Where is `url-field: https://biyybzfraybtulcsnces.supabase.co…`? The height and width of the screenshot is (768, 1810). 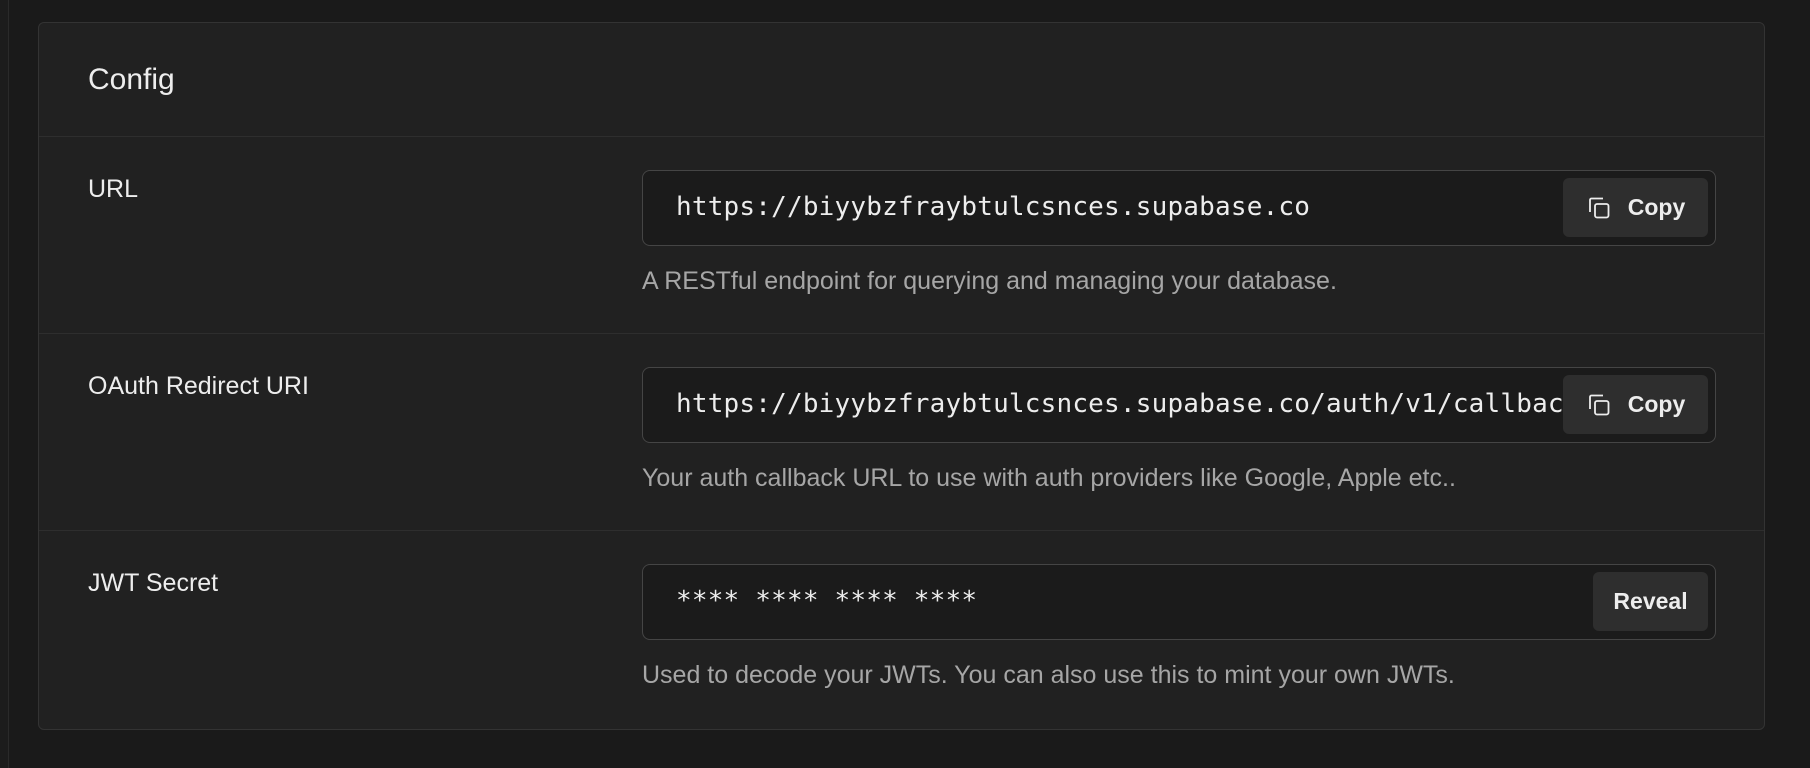 url-field: https://biyybzfraybtulcsnces.supabase.co… is located at coordinates (1179, 208).